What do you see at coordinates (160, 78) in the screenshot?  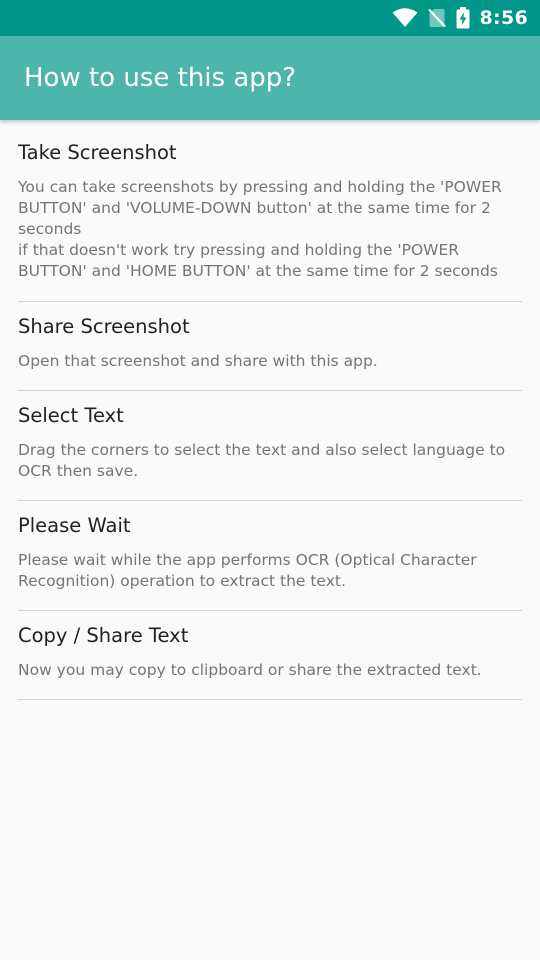 I see `app-bar-title: How to use this app?` at bounding box center [160, 78].